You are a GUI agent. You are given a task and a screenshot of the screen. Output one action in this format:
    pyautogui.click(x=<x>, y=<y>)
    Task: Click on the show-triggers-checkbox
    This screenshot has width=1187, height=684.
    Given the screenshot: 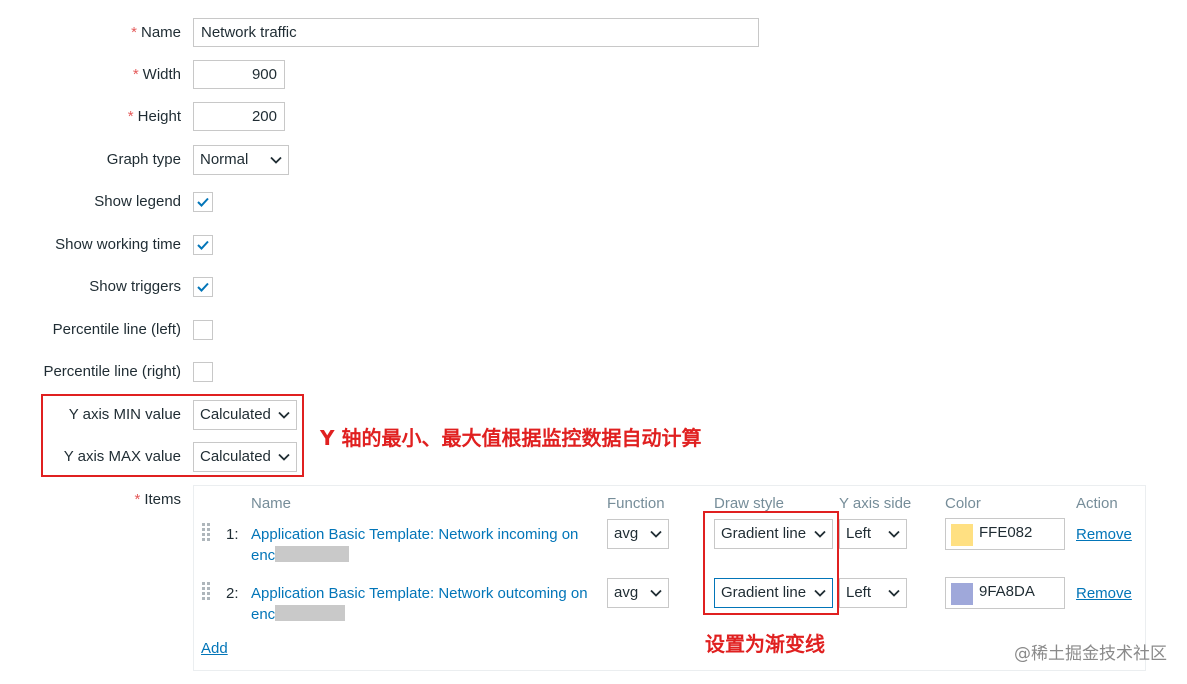 What is the action you would take?
    pyautogui.click(x=203, y=287)
    